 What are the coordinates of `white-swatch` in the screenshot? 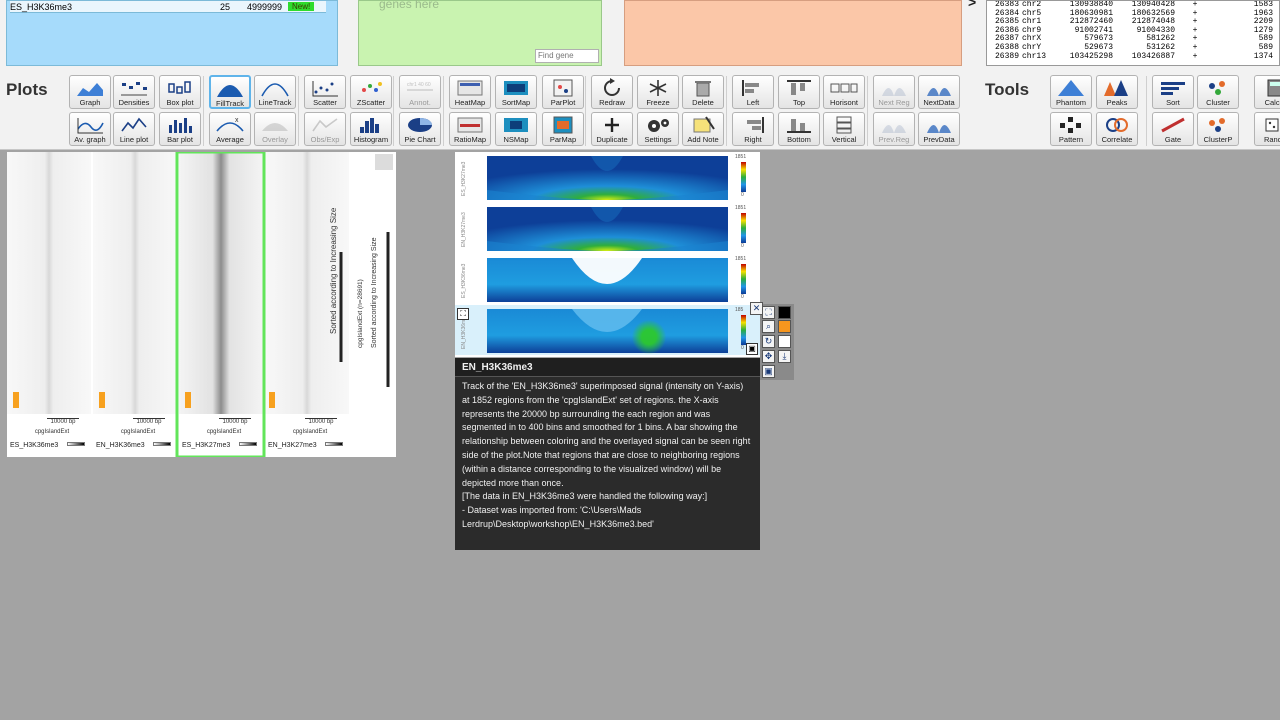 It's located at (784, 341).